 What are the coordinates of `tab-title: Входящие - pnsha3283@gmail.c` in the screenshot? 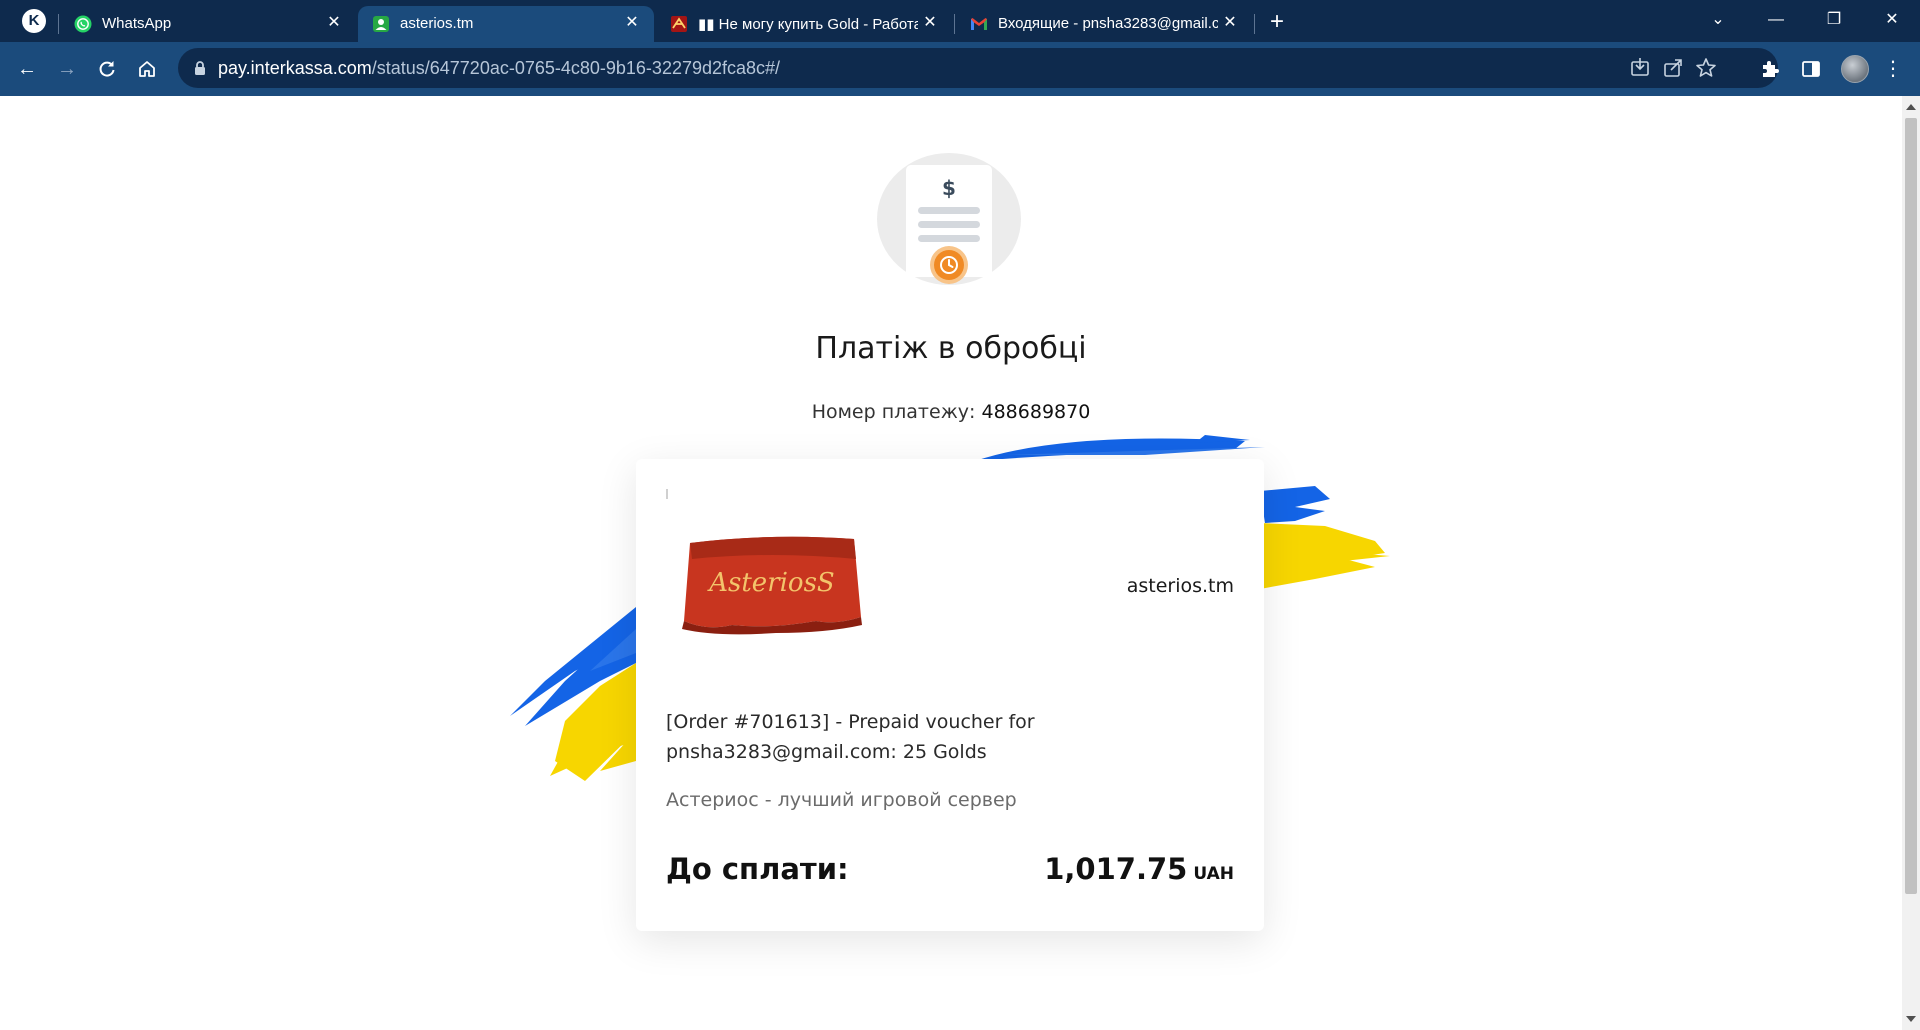 It's located at (1108, 23).